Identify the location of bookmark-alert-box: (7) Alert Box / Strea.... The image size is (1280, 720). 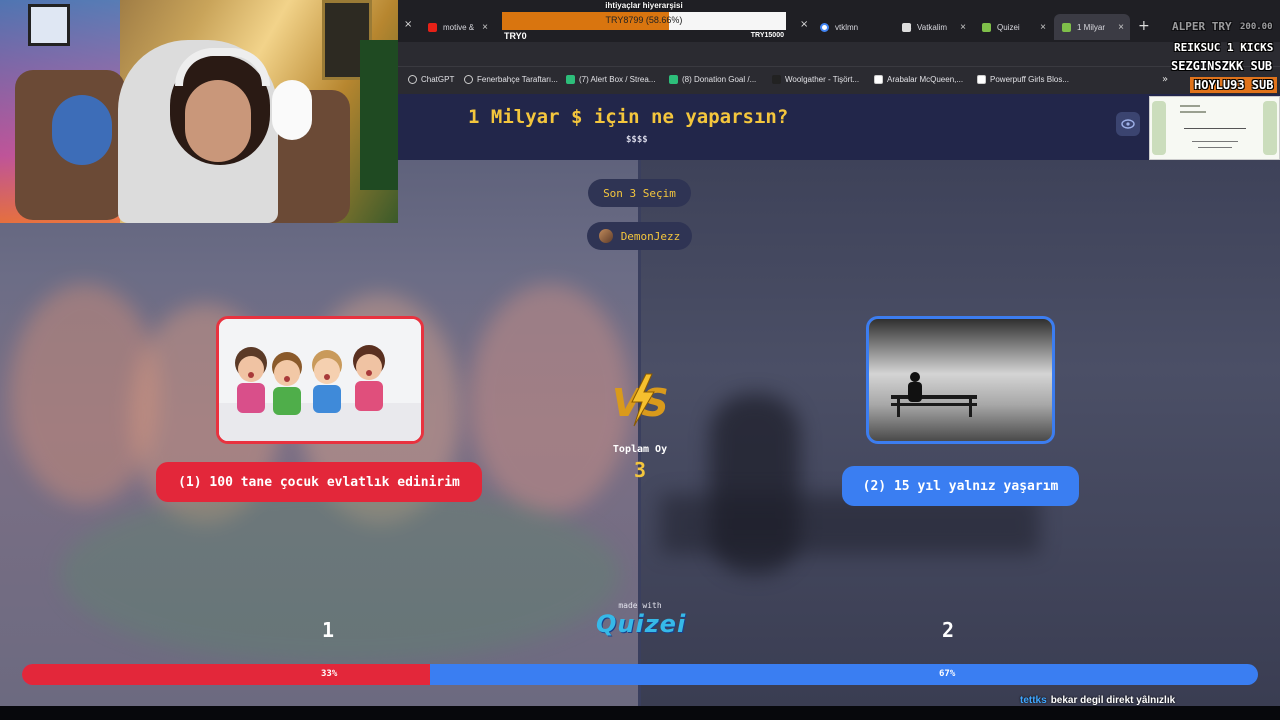
(610, 79).